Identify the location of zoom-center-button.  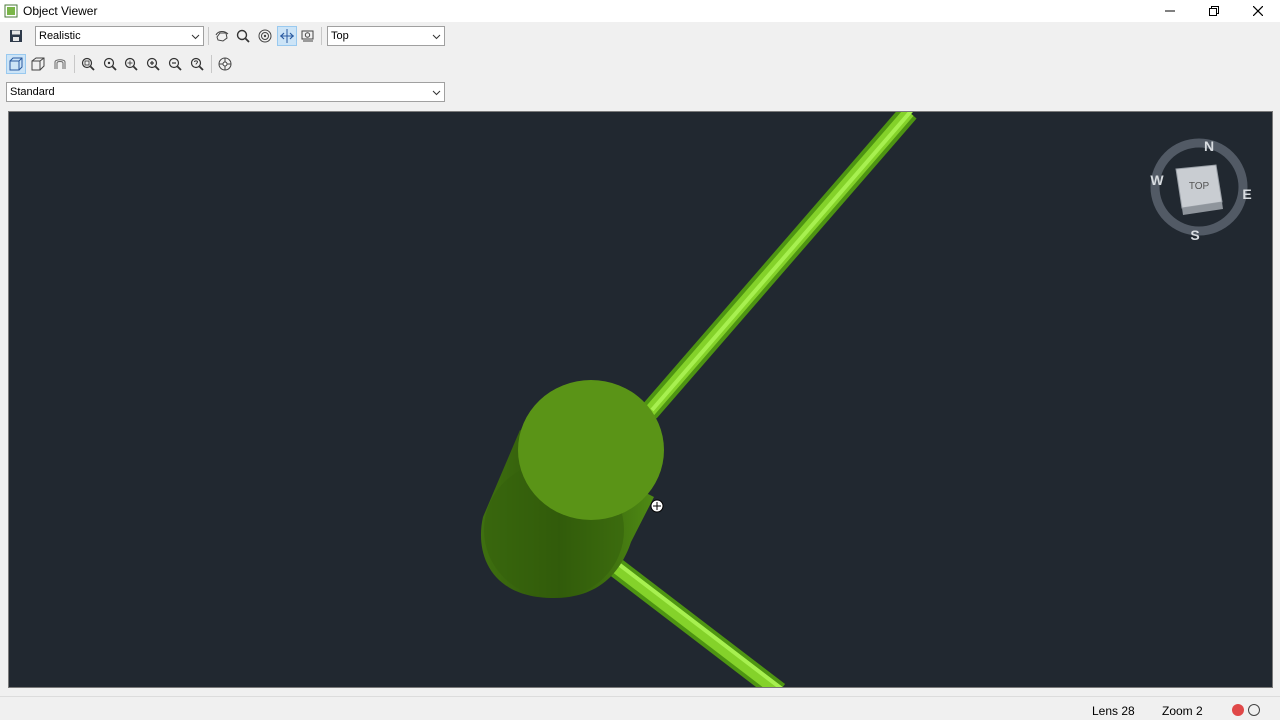
(110, 64).